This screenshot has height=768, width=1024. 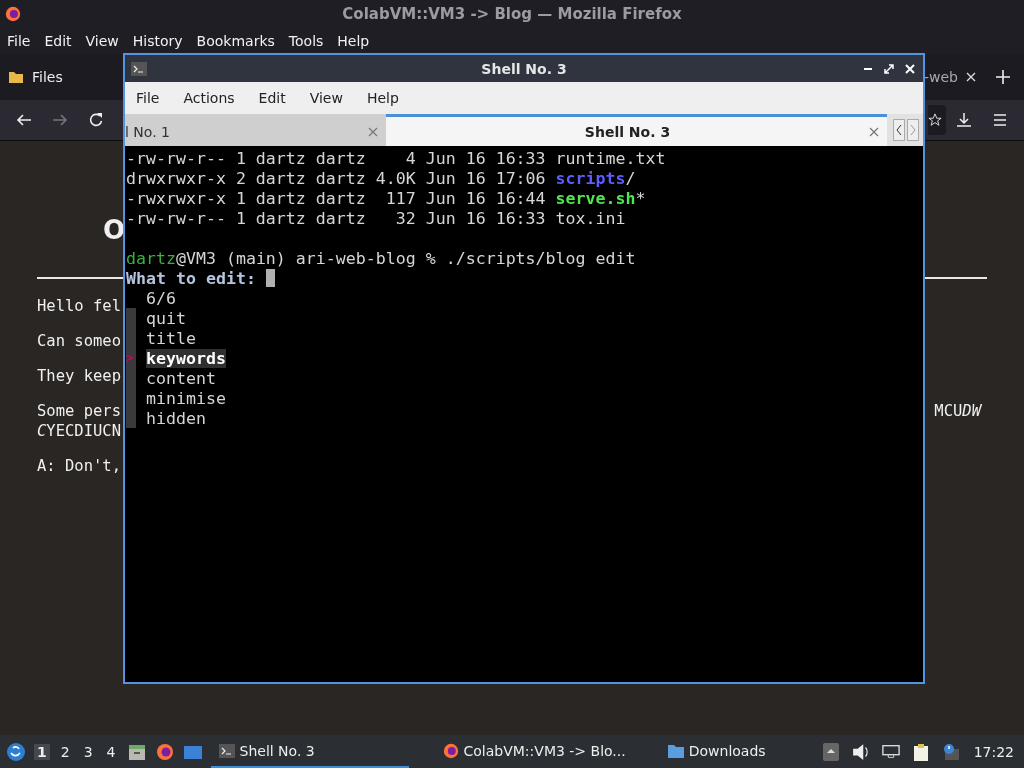 What do you see at coordinates (79, 341) in the screenshot?
I see `paragraph-text: Can someo` at bounding box center [79, 341].